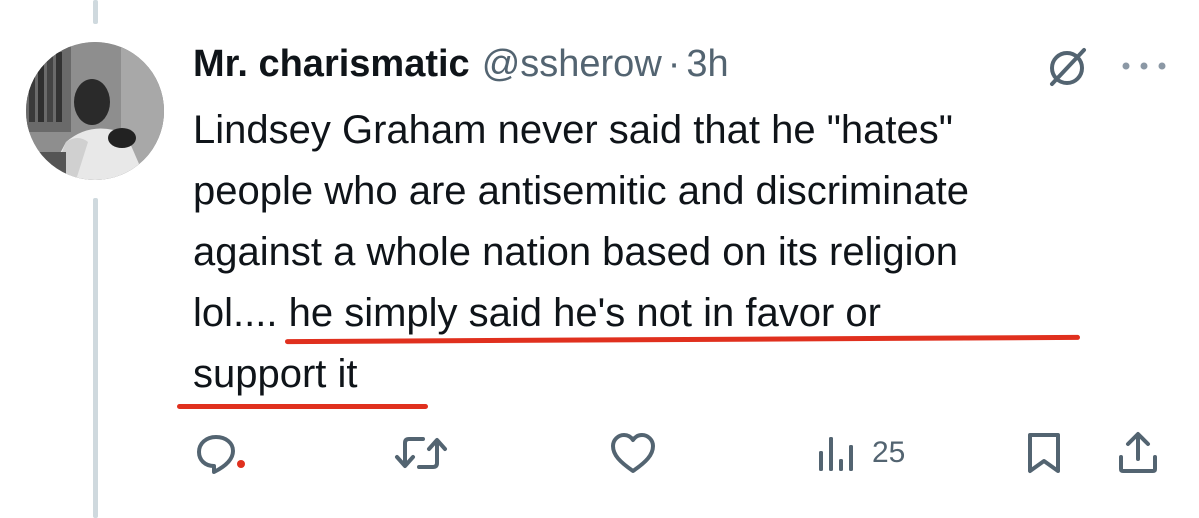 The width and height of the screenshot is (1199, 518). Describe the element at coordinates (275, 374) in the screenshot. I see `tweet-line: support it` at that location.